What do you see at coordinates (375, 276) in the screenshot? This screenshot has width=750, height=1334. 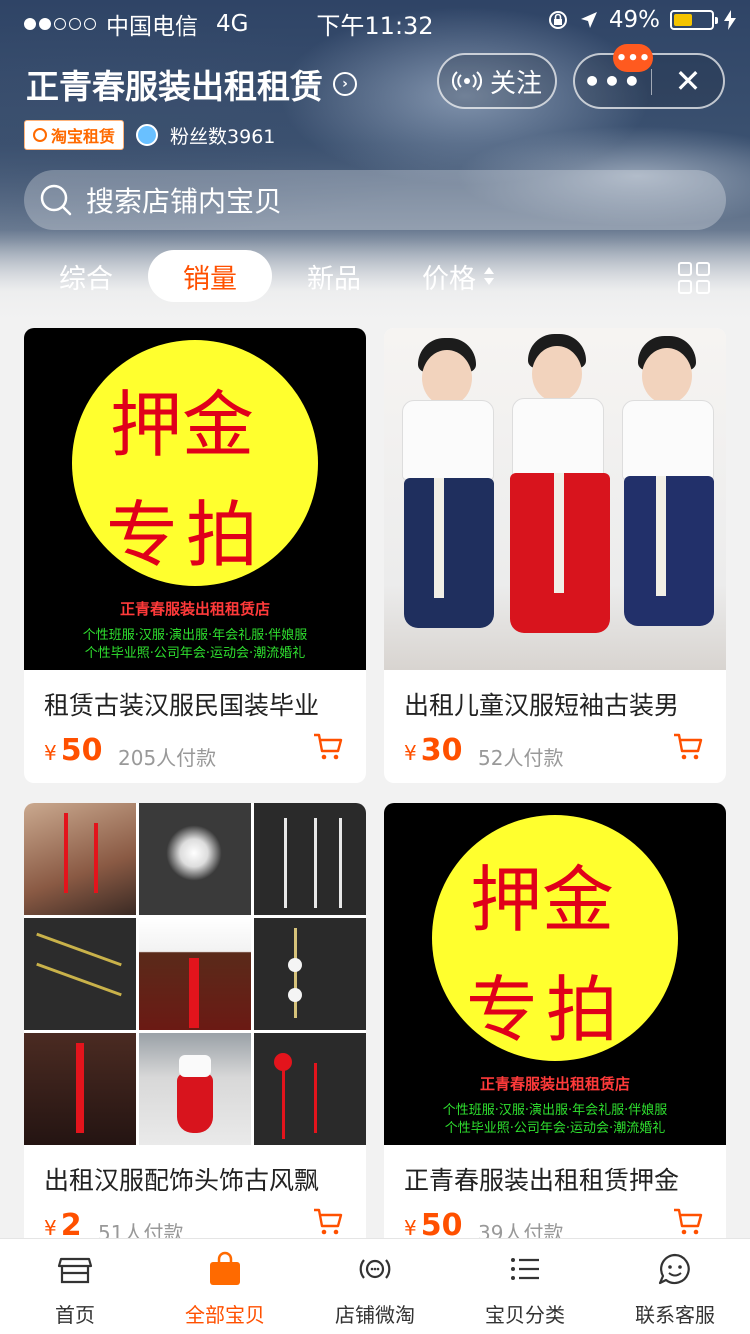 I see `sort-tabs: 综合 销量 新品 价格` at bounding box center [375, 276].